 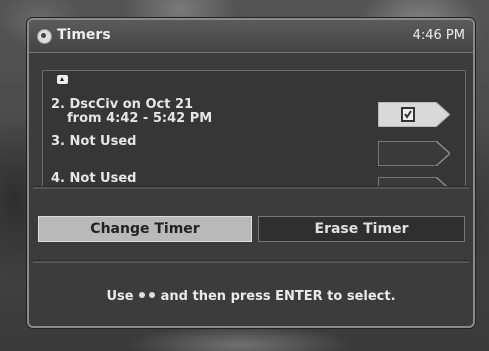 I want to click on timer-item-4: 4. Not Used, so click(x=93, y=179).